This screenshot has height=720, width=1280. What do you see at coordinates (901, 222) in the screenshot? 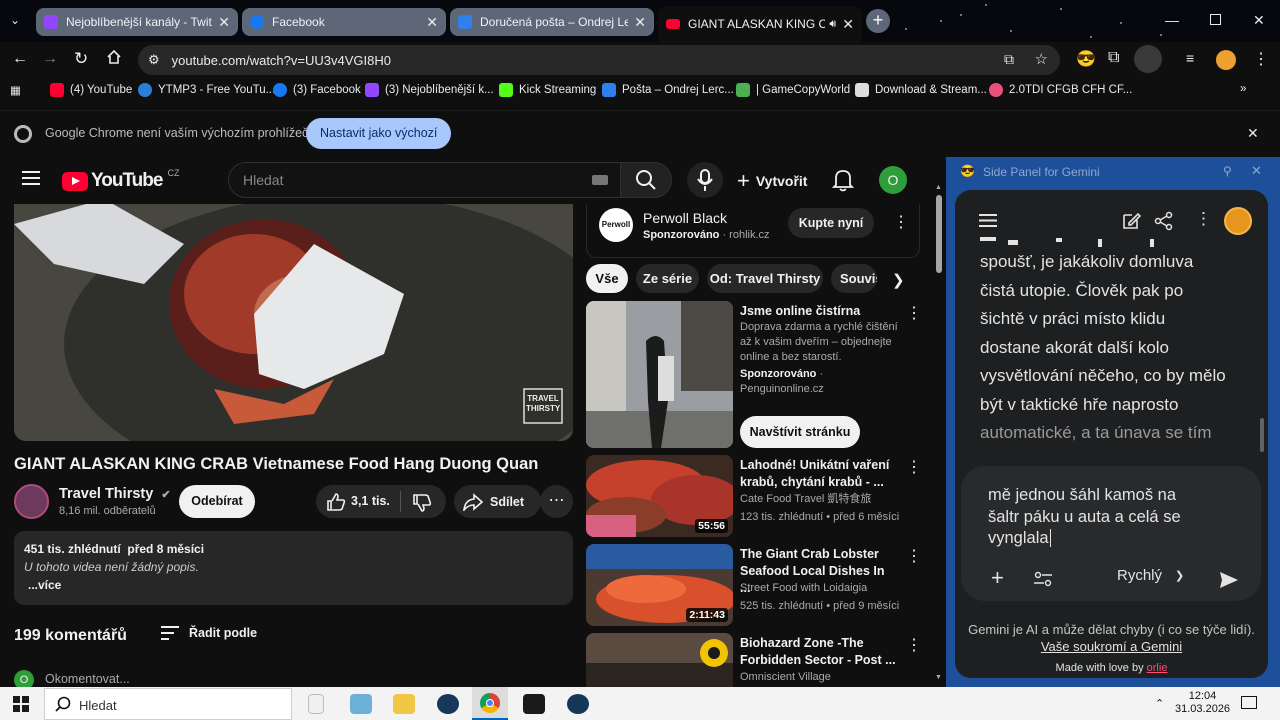
I see `ad-menu-icon: ⋮` at bounding box center [901, 222].